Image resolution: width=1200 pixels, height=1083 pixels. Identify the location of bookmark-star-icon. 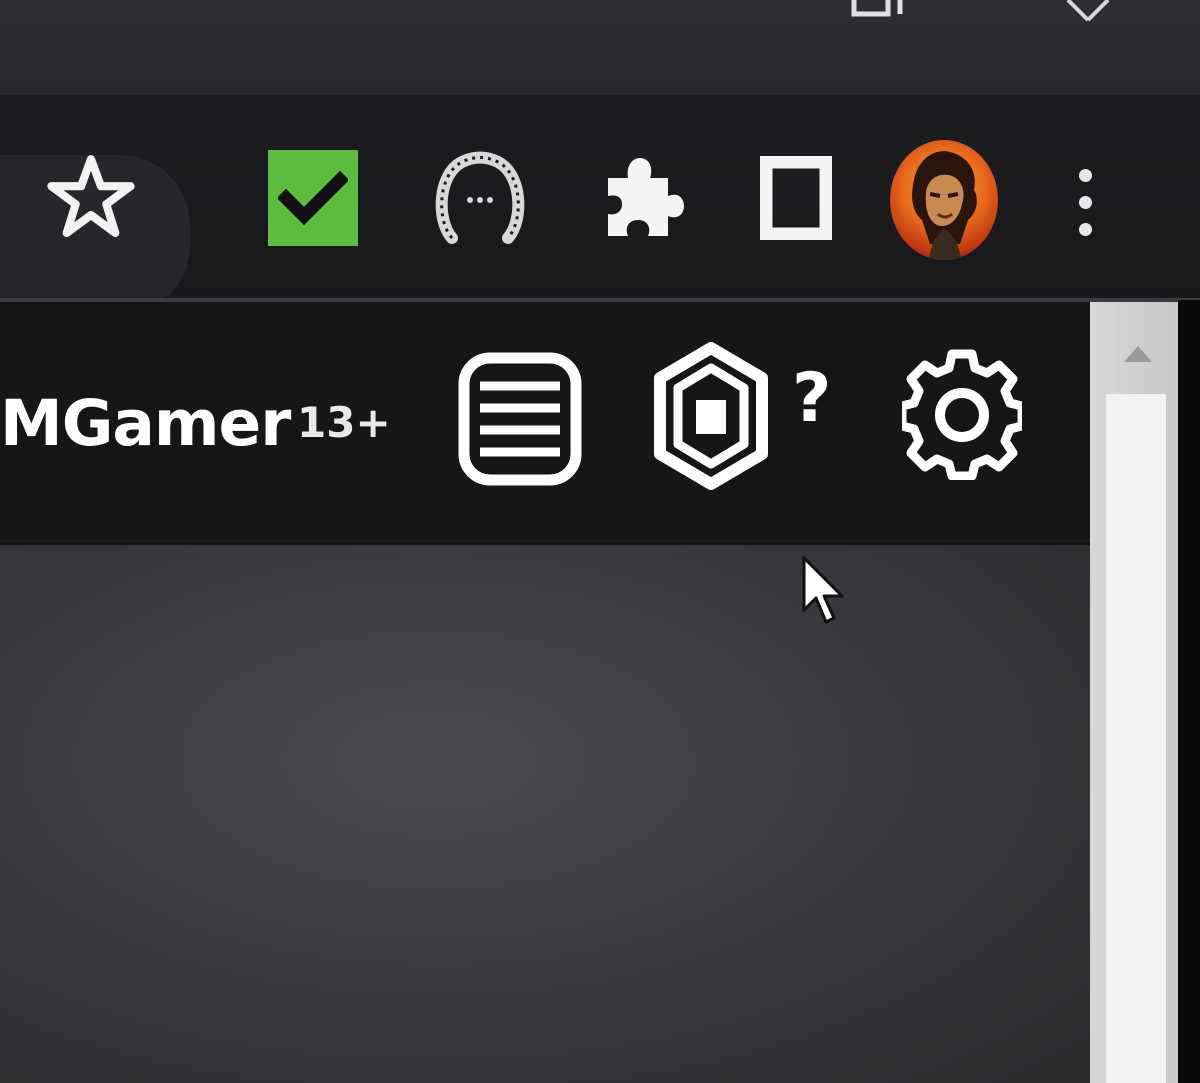
(91, 197).